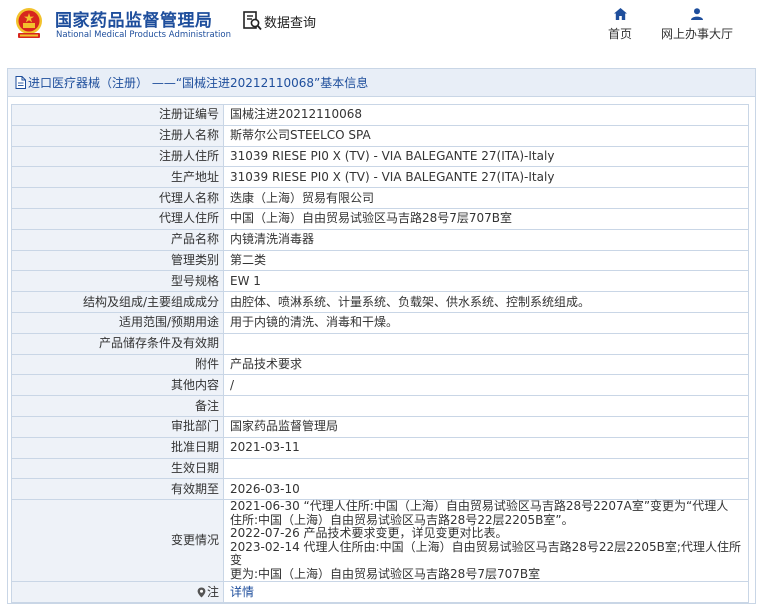  What do you see at coordinates (696, 34) in the screenshot?
I see `nav-online-label: 网上办事大厅` at bounding box center [696, 34].